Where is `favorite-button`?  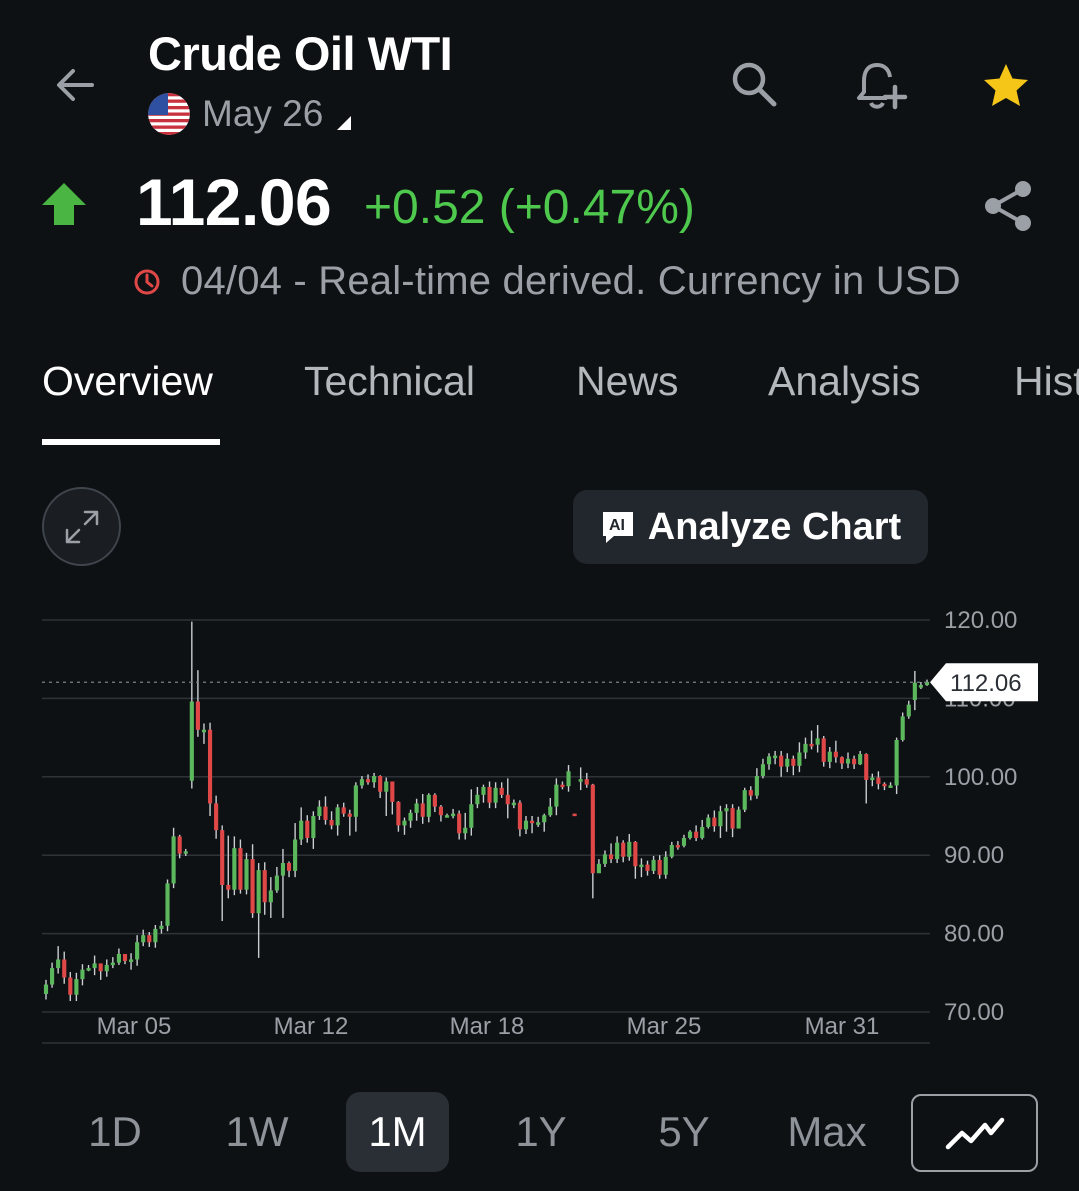
favorite-button is located at coordinates (1006, 86).